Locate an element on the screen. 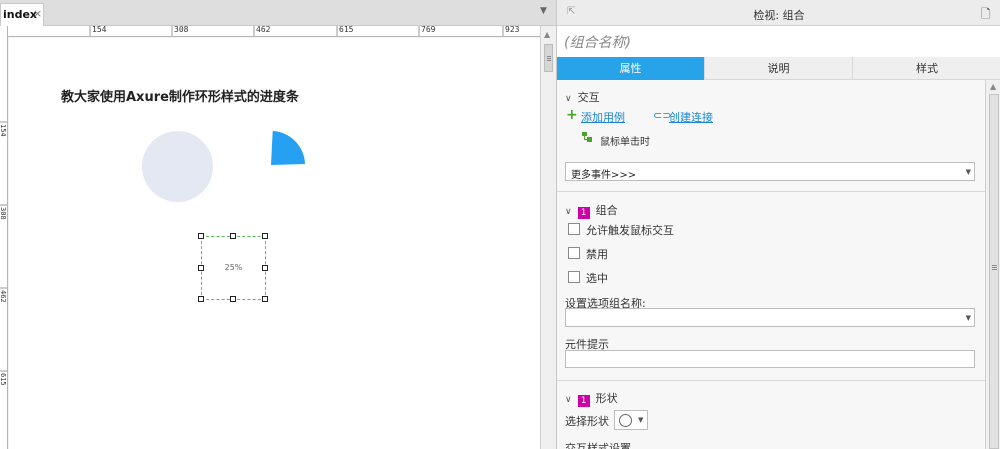 Image resolution: width=1000 pixels, height=449 pixels. inspector-title: 检视: 组合 is located at coordinates (779, 15).